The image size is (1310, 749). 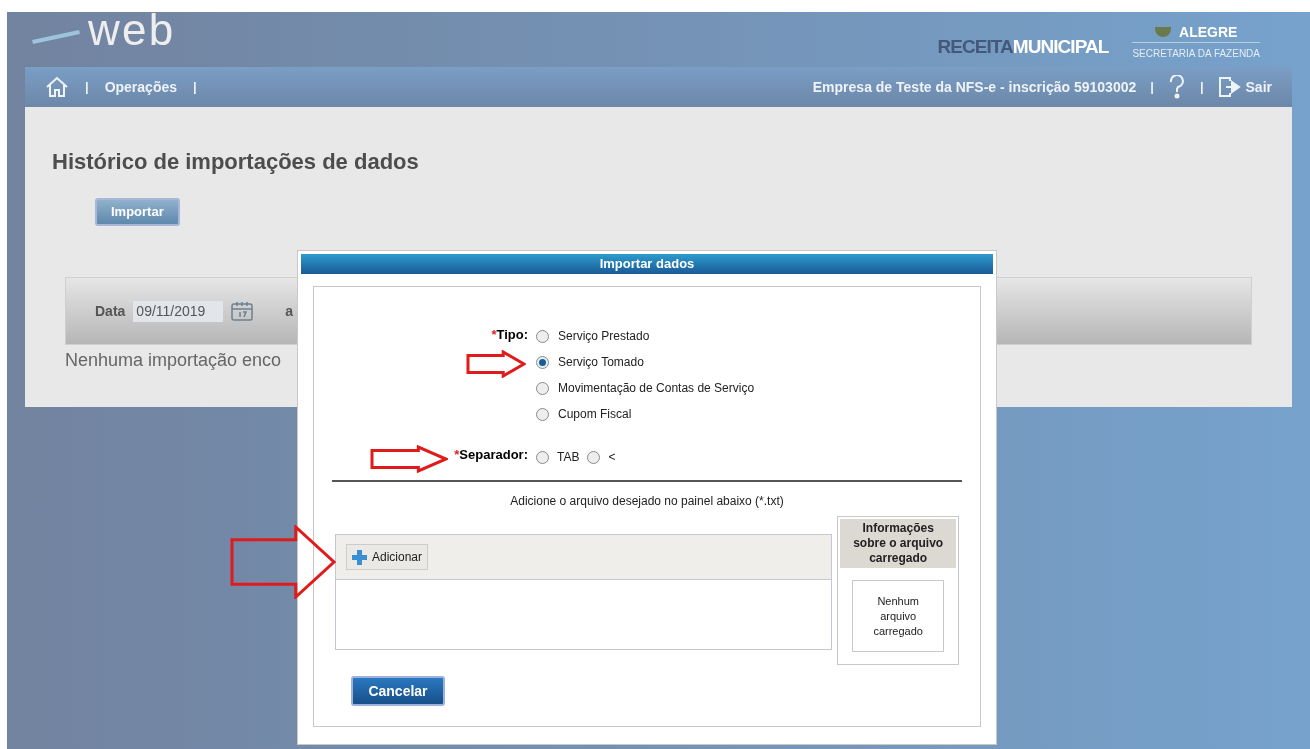 I want to click on date-field: 09/11/2019, so click(x=178, y=311).